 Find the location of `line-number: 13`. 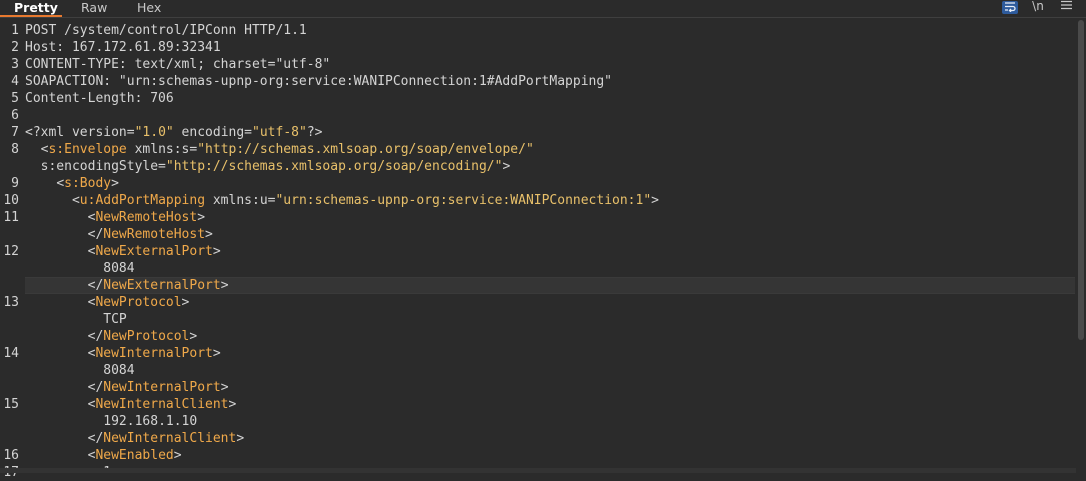

line-number: 13 is located at coordinates (11, 302).